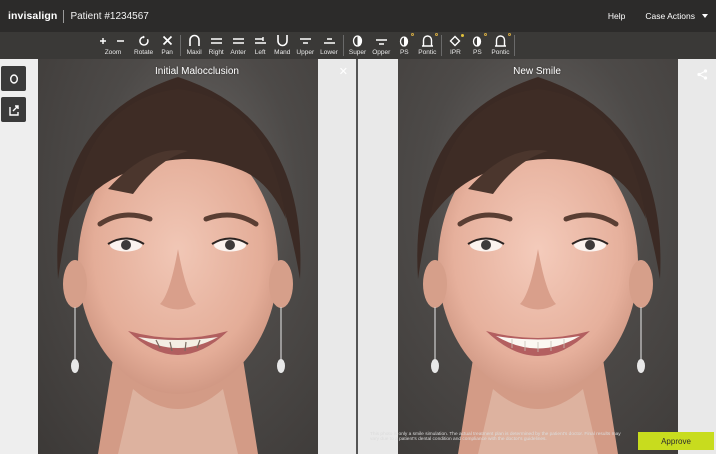  I want to click on anterior-view-button: Anter, so click(238, 45).